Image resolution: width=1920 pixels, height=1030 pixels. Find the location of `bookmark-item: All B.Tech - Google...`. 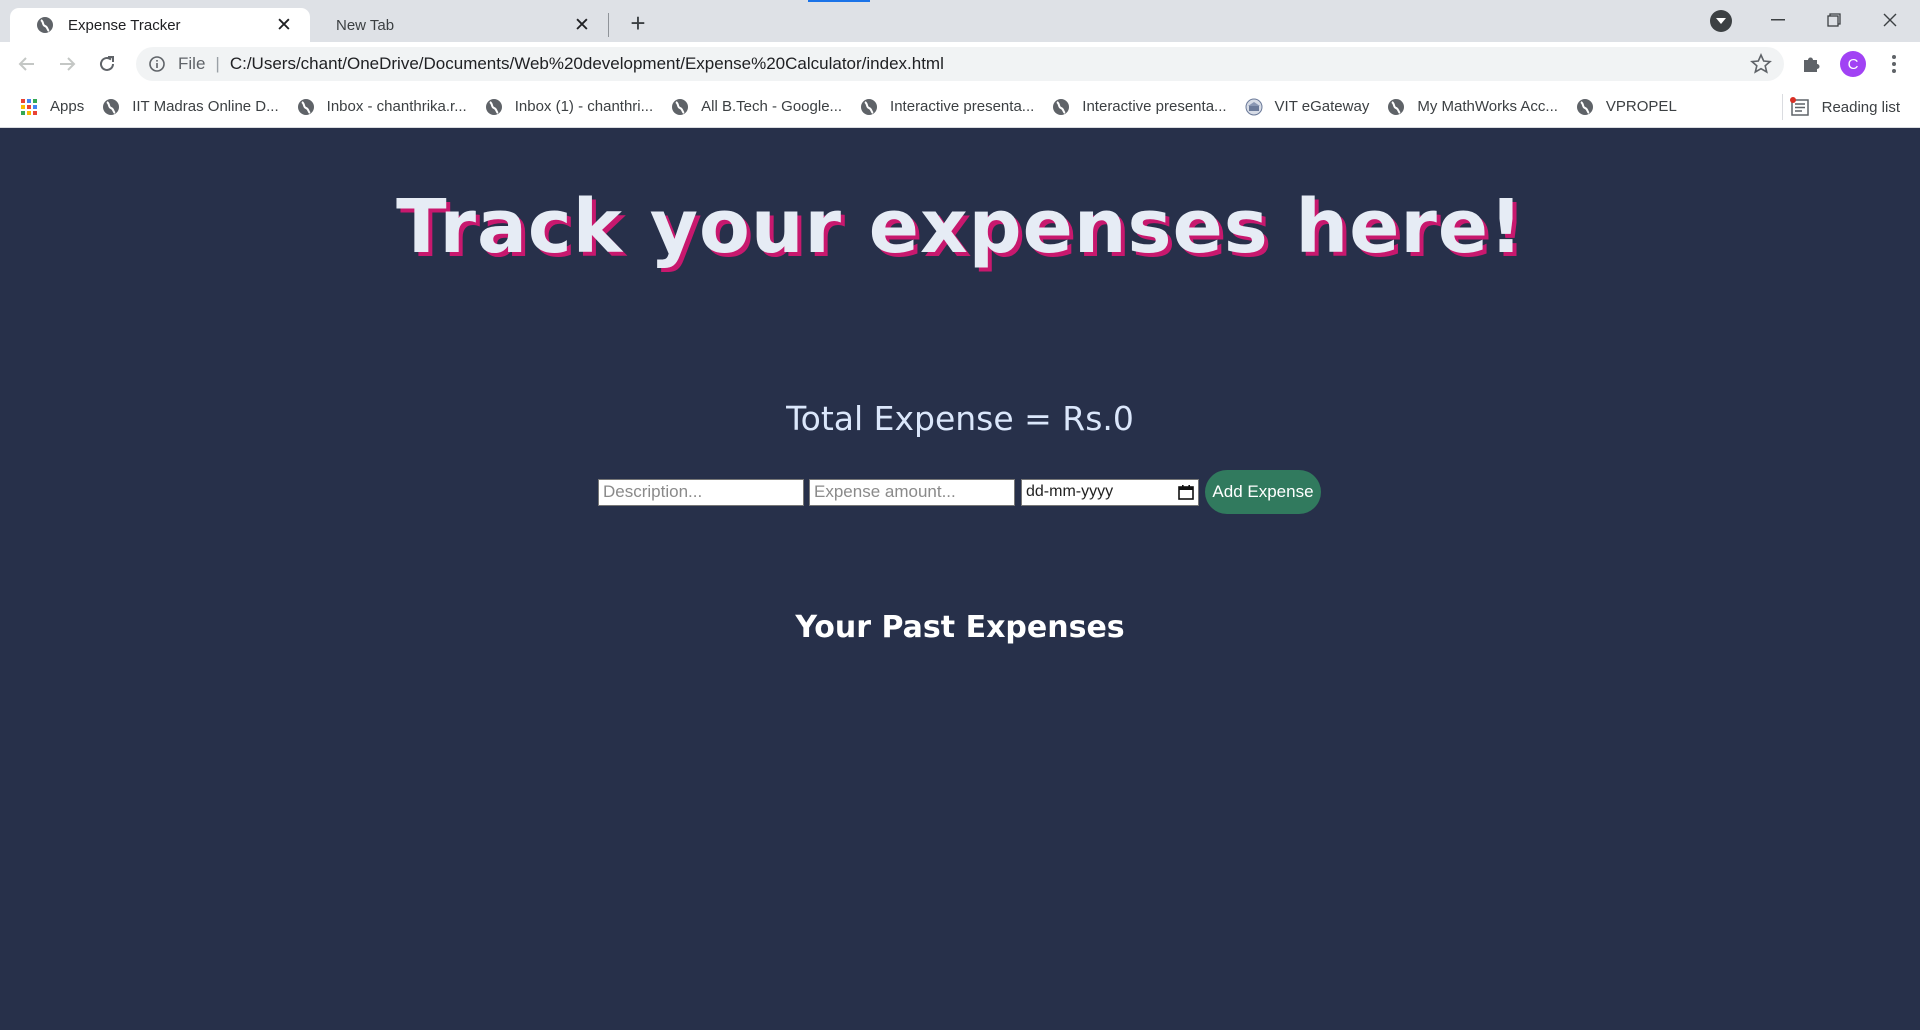

bookmark-item: All B.Tech - Google... is located at coordinates (756, 107).